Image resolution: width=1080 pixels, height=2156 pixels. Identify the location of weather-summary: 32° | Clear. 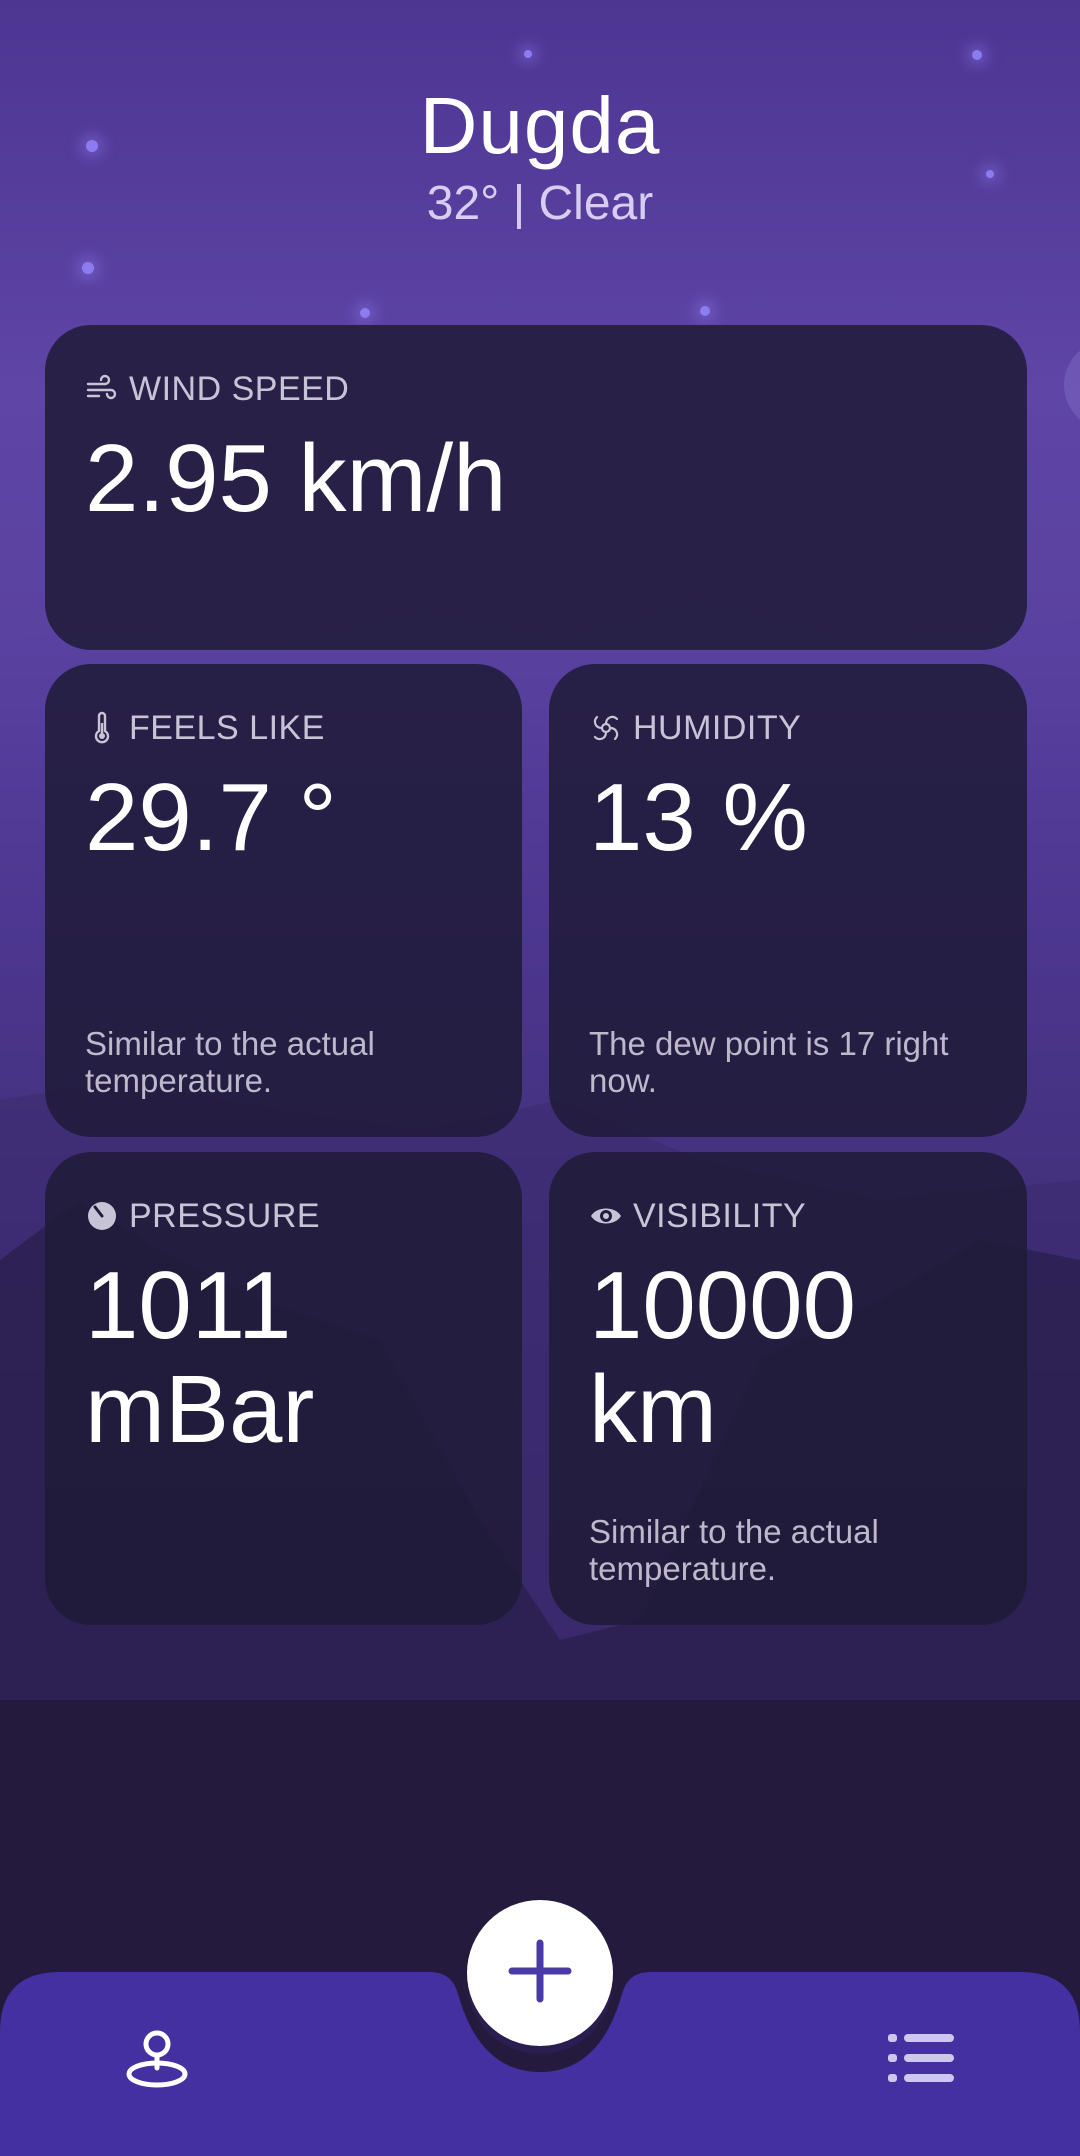
(540, 203).